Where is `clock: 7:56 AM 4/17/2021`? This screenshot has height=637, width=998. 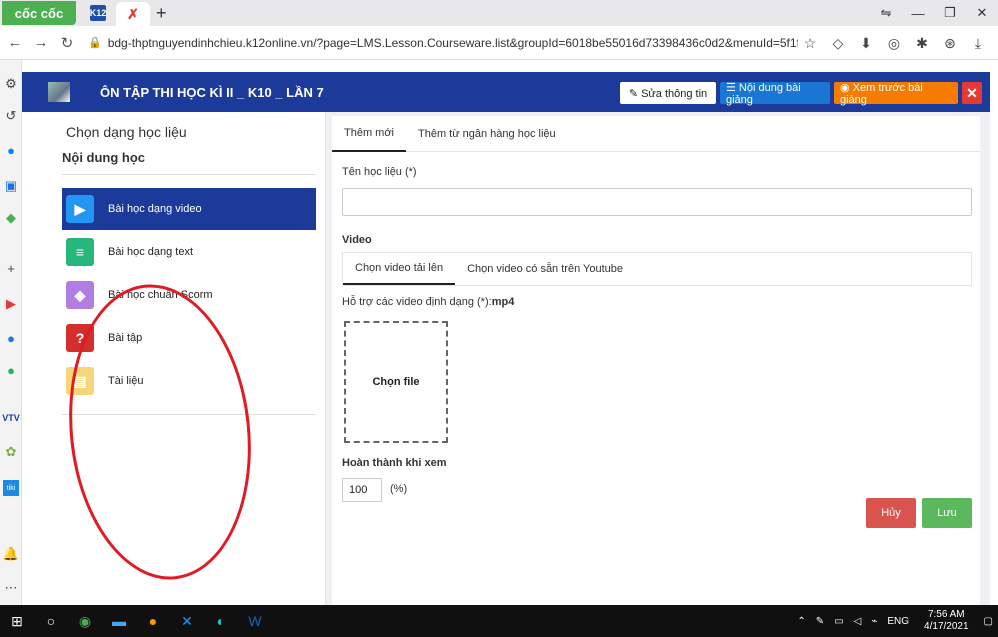 clock: 7:56 AM 4/17/2021 is located at coordinates (946, 621).